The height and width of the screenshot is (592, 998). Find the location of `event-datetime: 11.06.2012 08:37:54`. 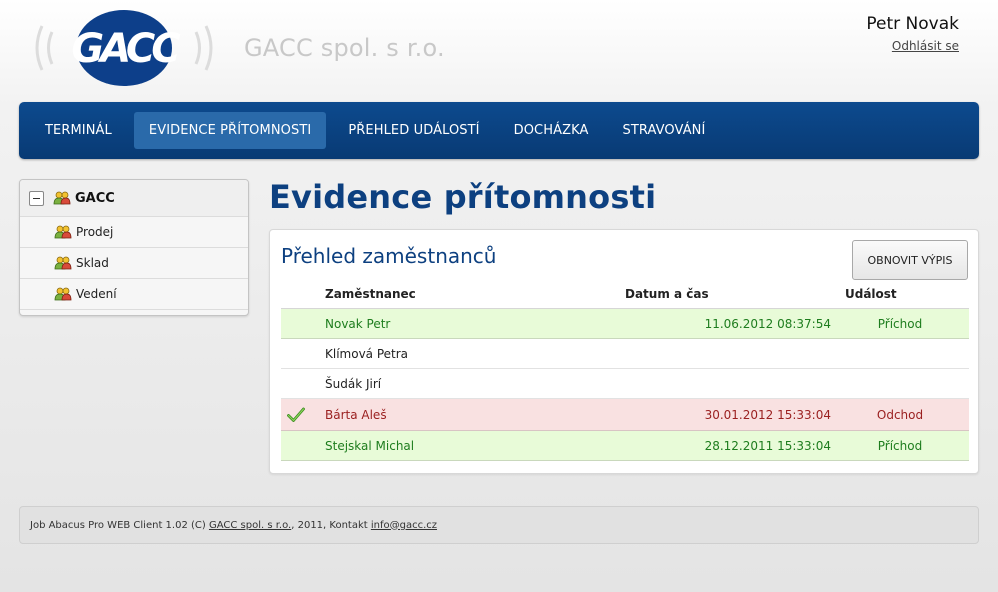

event-datetime: 11.06.2012 08:37:54 is located at coordinates (767, 323).